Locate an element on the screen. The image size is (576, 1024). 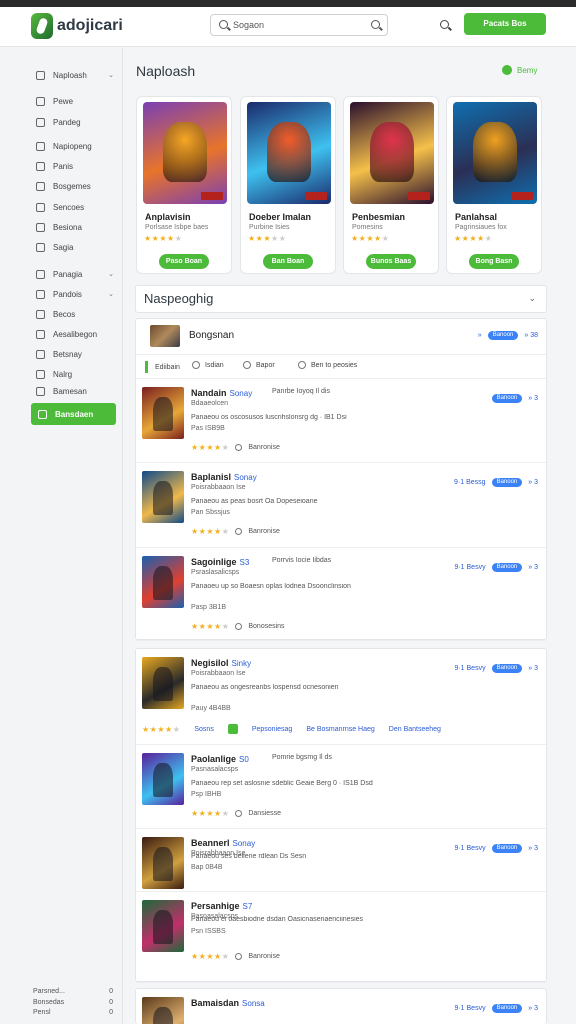
game-count: » 3 is located at coordinates (533, 1008).